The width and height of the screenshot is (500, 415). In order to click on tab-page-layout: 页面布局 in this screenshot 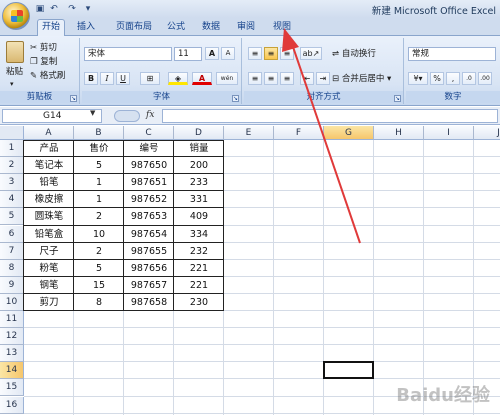, I will do `click(134, 28)`.